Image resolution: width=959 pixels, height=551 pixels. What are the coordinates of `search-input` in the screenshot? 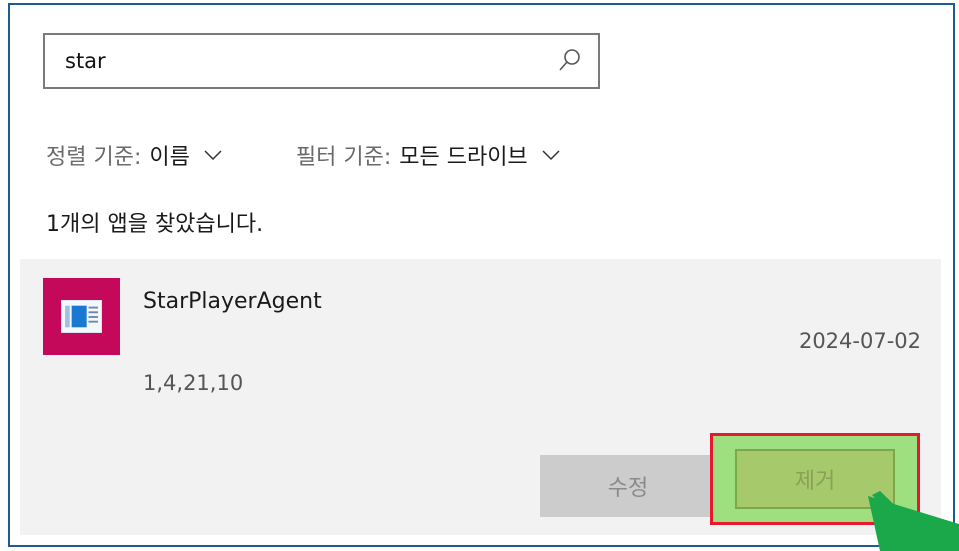 It's located at (305, 61).